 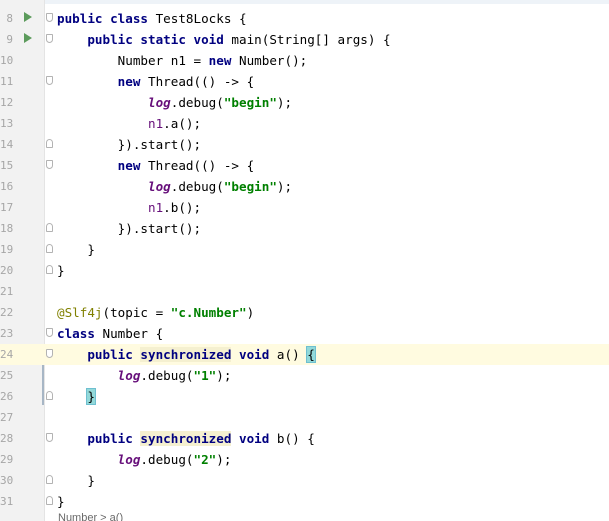 I want to click on code-line: 12 log.debug("begin");, so click(x=304, y=102).